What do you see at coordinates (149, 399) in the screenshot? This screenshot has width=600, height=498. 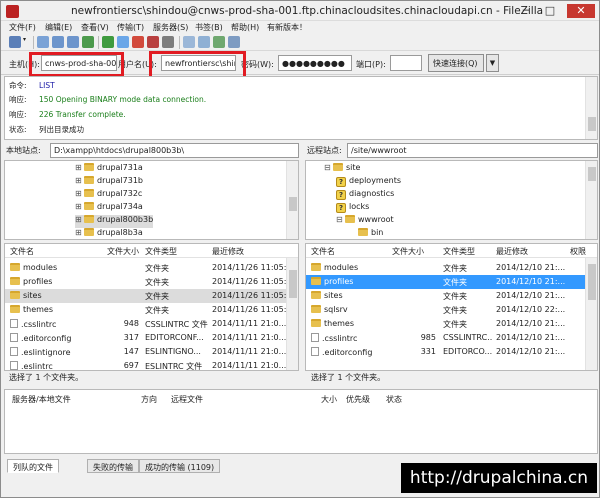 I see `queue-header-direction: 方向` at bounding box center [149, 399].